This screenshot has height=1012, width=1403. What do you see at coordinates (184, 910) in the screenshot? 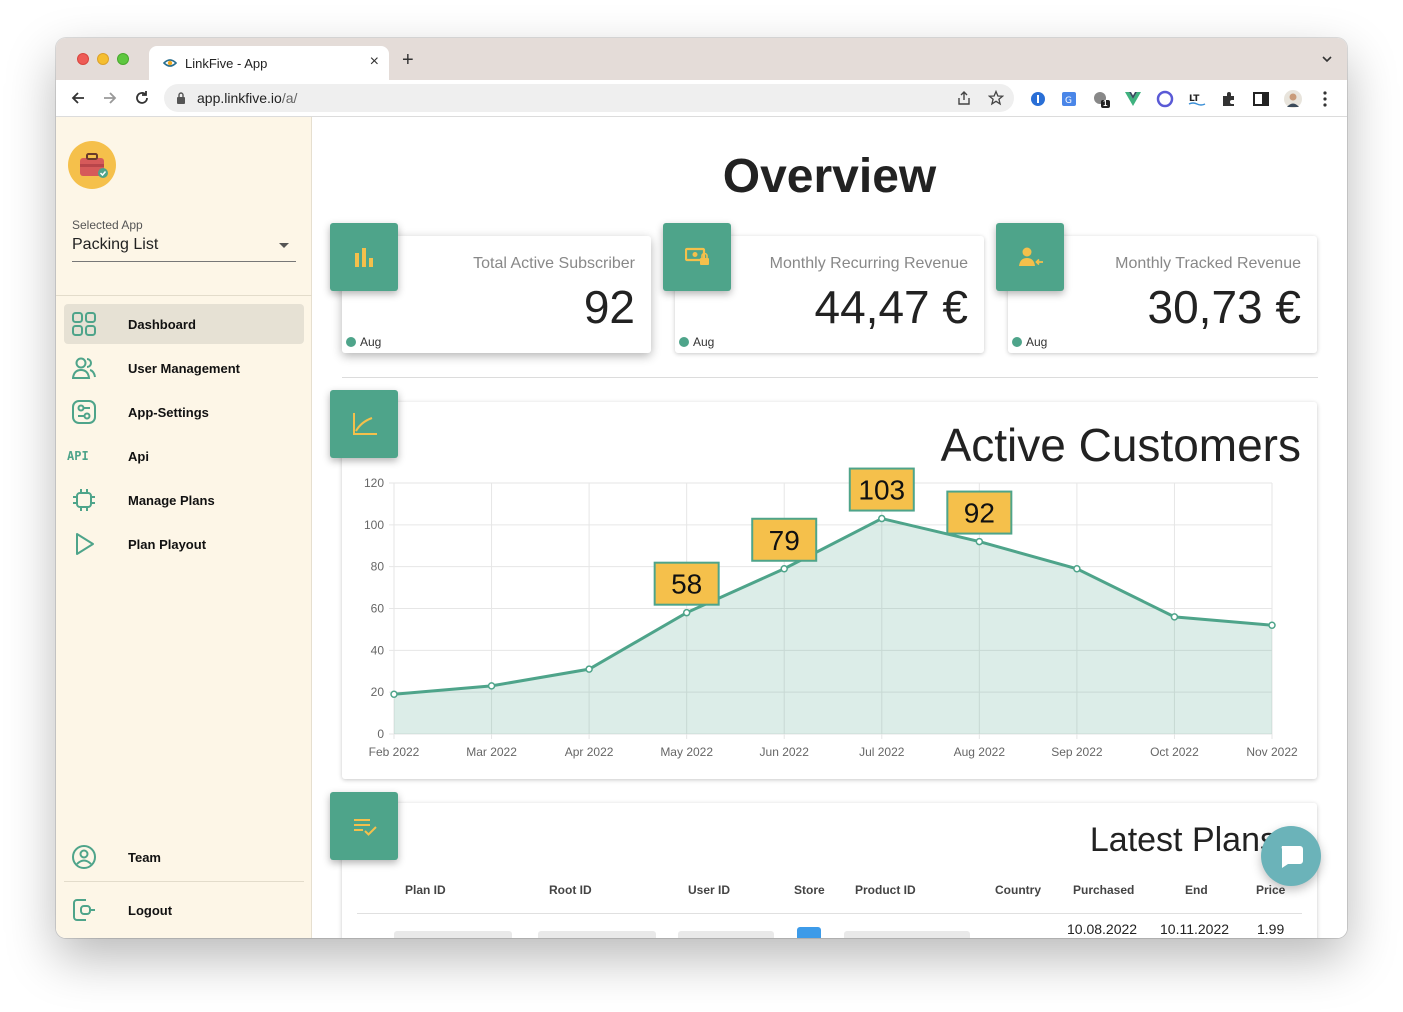
I see `sidebar-item-logout: Logout` at bounding box center [184, 910].